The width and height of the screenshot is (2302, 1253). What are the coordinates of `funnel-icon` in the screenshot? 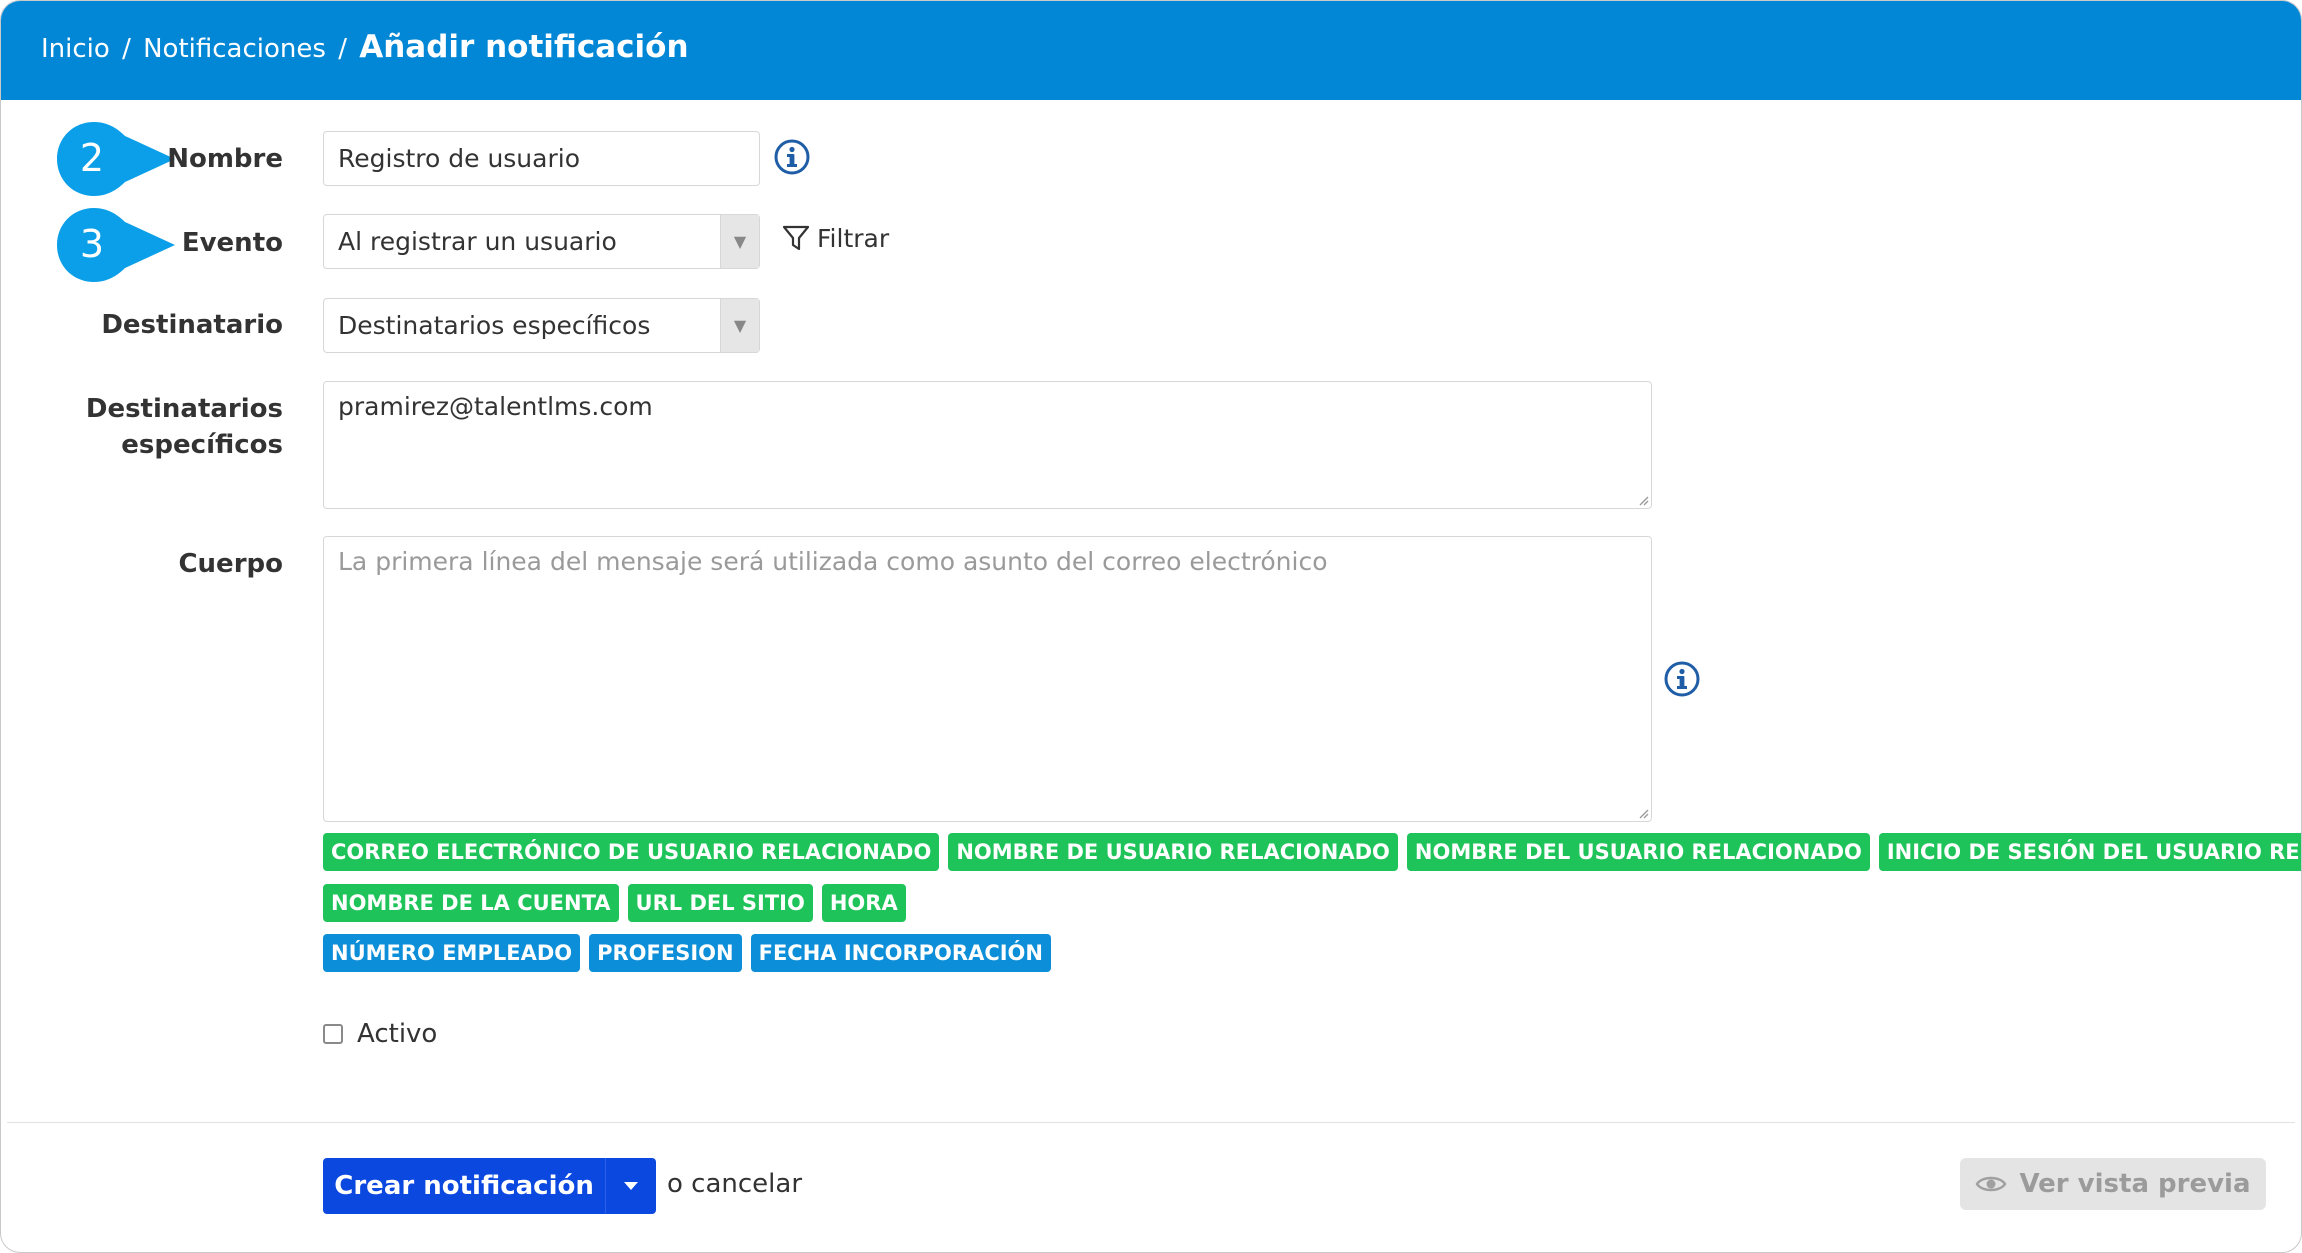 It's located at (796, 238).